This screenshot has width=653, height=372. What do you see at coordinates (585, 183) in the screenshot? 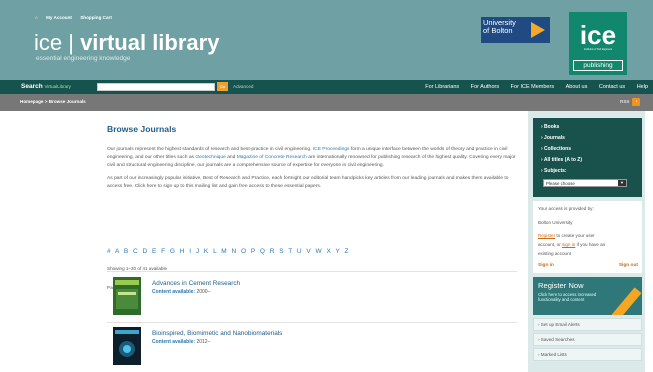
I see `subject-select: Please choose ▼` at bounding box center [585, 183].